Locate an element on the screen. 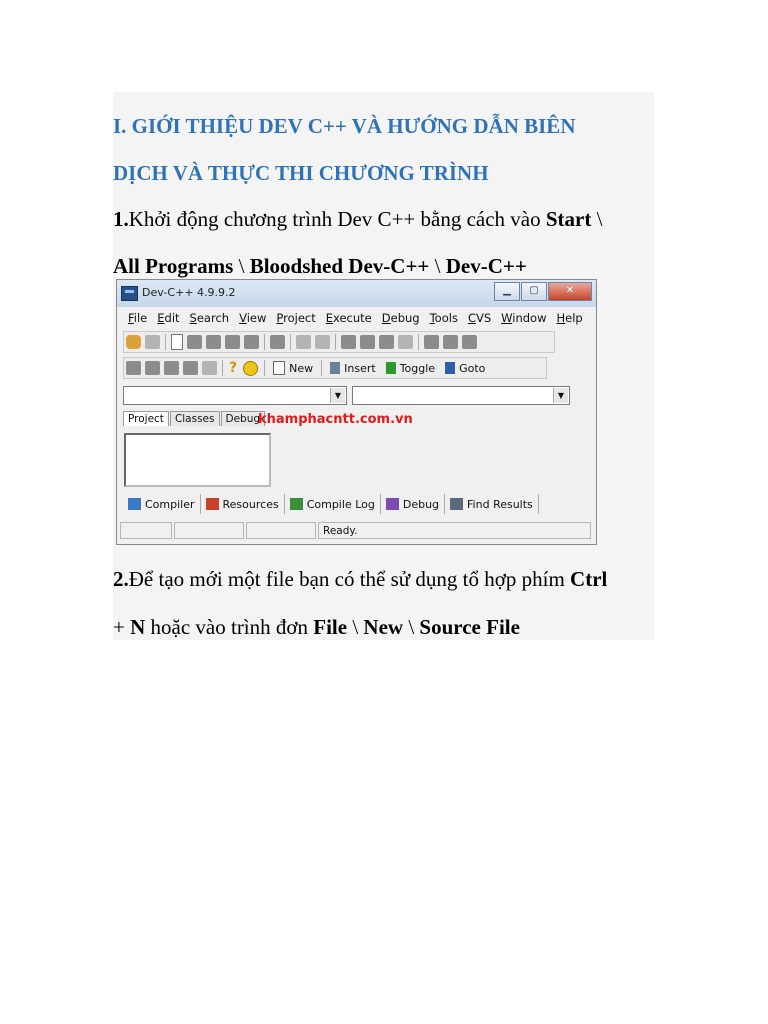 This screenshot has width=768, height=1024. open-file-icon is located at coordinates (194, 342).